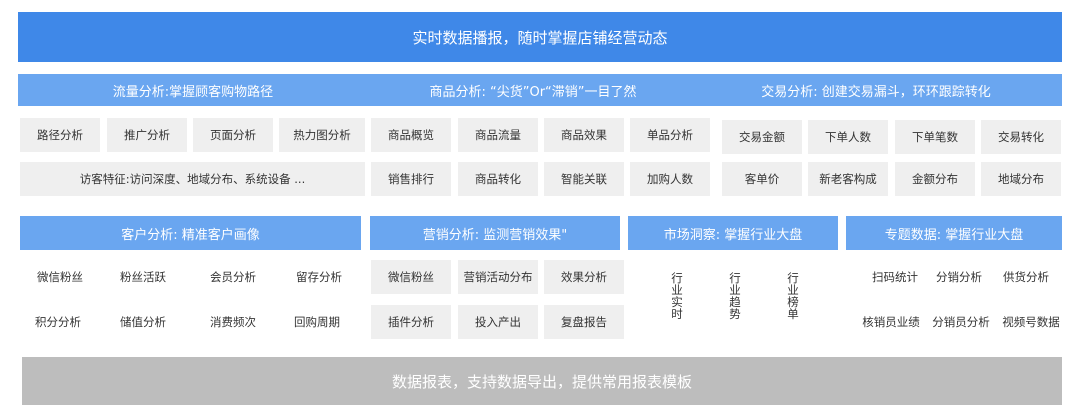  What do you see at coordinates (60, 135) in the screenshot?
I see `traffic-item: 路径分析` at bounding box center [60, 135].